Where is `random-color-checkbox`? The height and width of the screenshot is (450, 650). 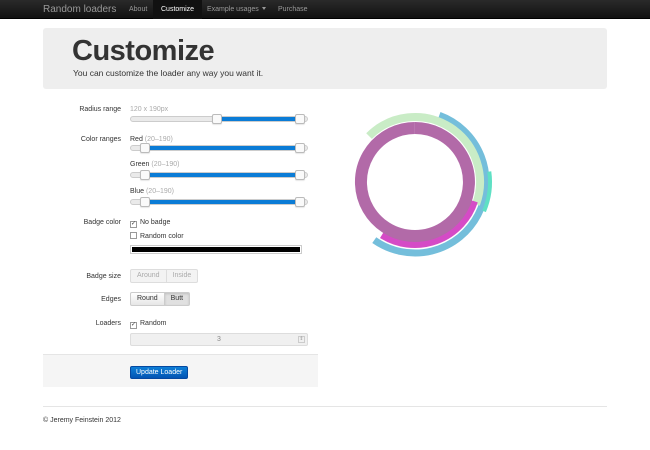 random-color-checkbox is located at coordinates (133, 235).